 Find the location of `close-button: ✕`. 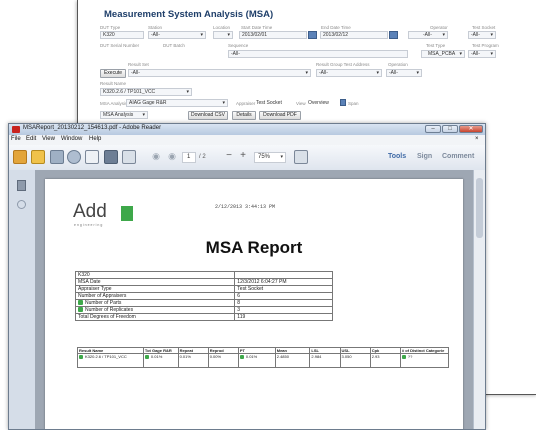

close-button: ✕ is located at coordinates (471, 129).